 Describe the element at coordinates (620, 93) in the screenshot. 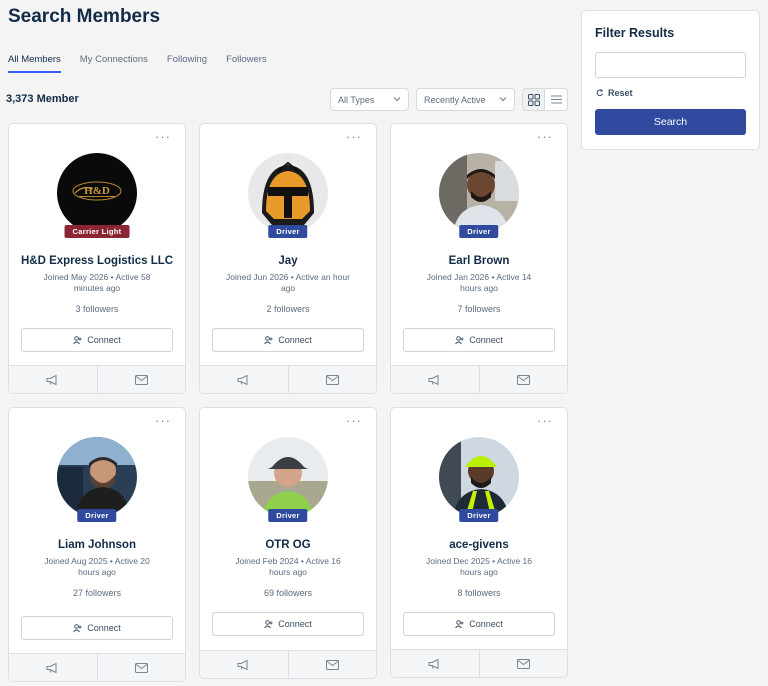

I see `reset-label: Reset` at that location.